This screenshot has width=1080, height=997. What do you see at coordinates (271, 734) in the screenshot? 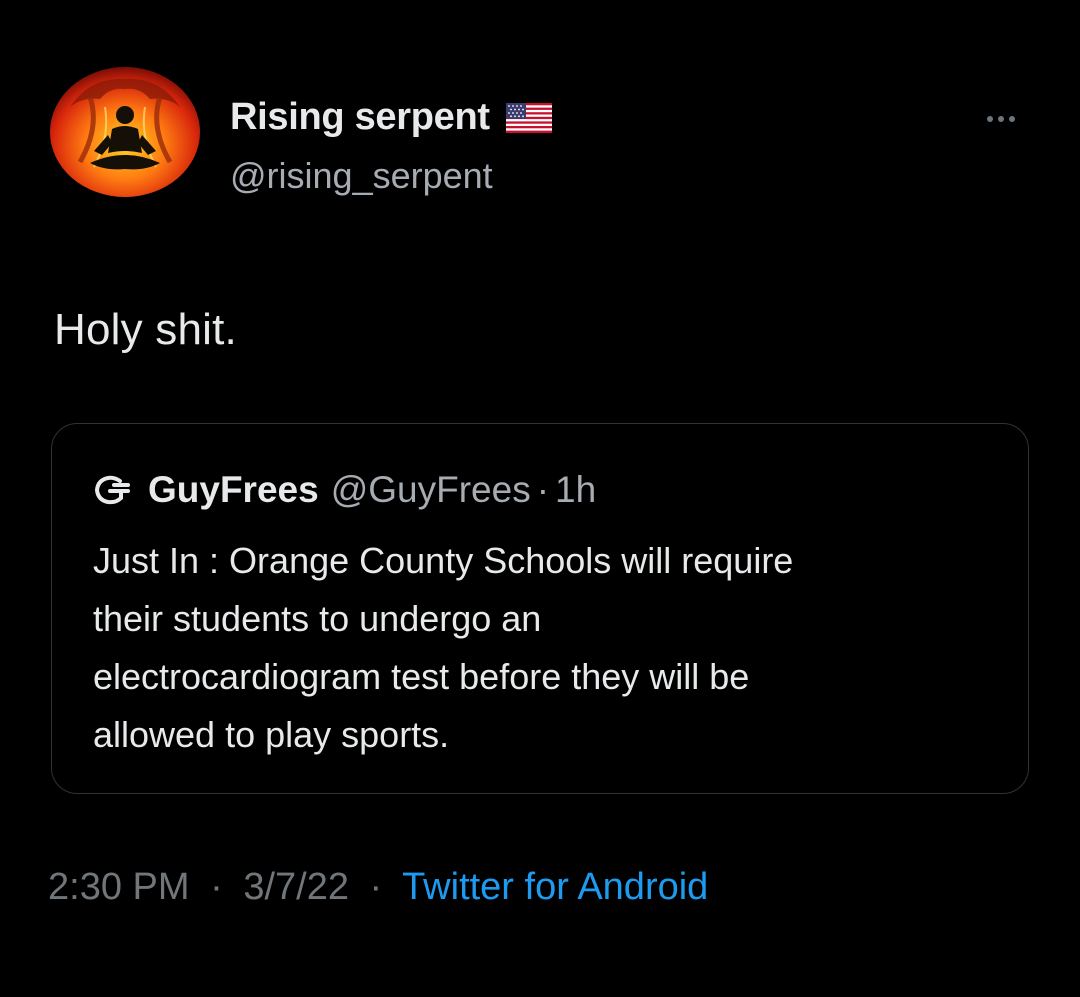
I see `quoted-text-line: allowed to play sports.` at bounding box center [271, 734].